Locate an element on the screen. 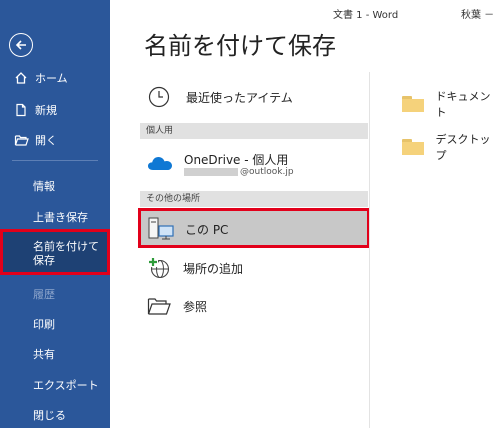 The image size is (500, 428). folder-item-label: デスクトップ is located at coordinates (463, 147).